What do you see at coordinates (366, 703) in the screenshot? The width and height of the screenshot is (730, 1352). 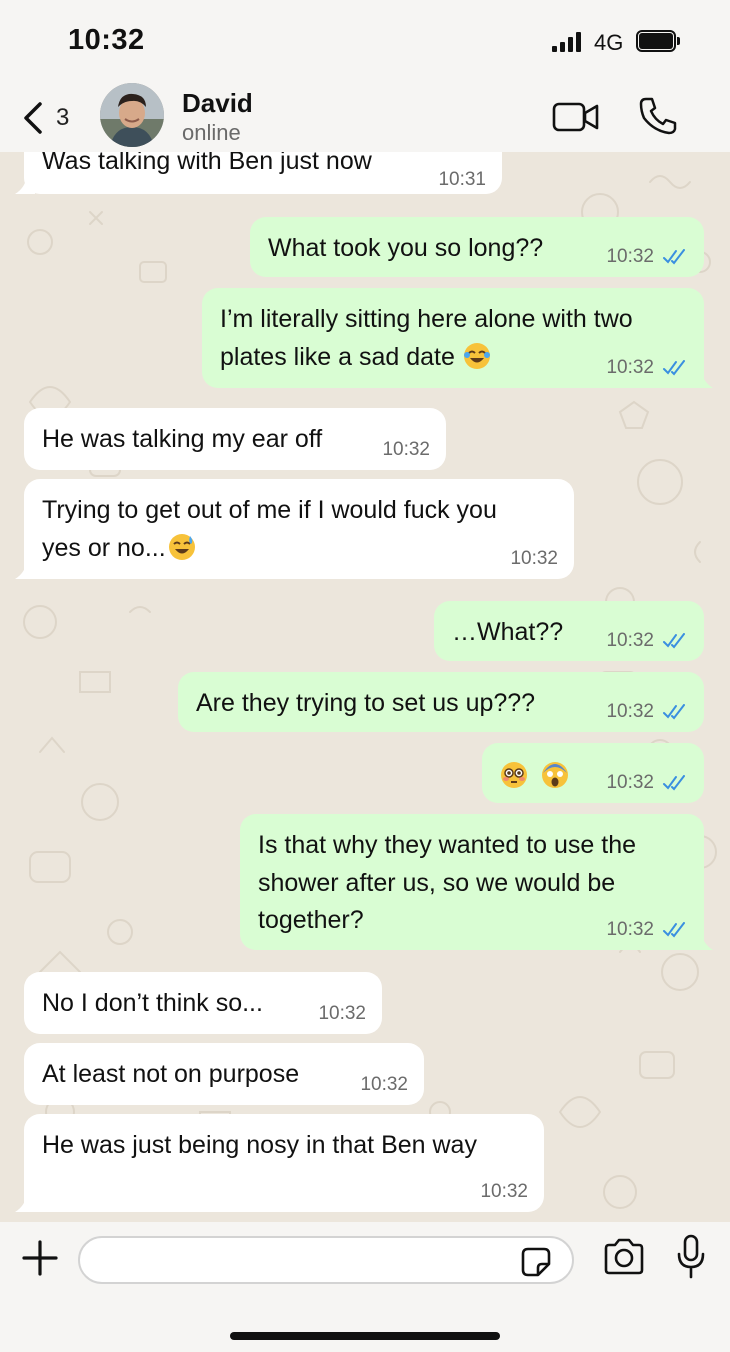 I see `message-text: Are they trying to set us up???` at bounding box center [366, 703].